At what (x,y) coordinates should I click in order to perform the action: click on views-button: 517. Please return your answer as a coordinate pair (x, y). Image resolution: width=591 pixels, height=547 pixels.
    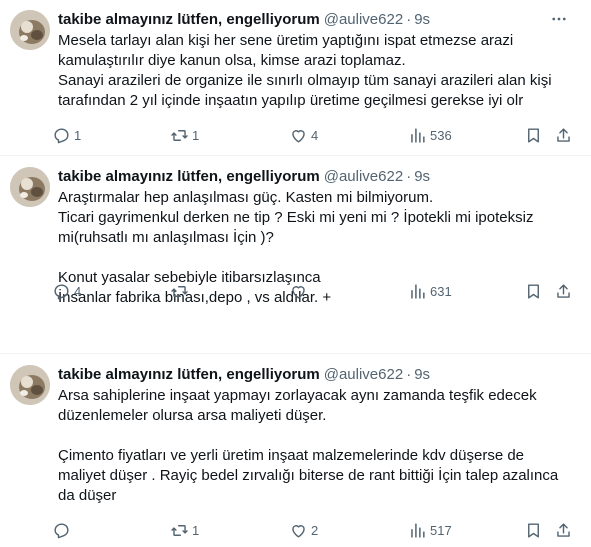
    Looking at the image, I should click on (430, 530).